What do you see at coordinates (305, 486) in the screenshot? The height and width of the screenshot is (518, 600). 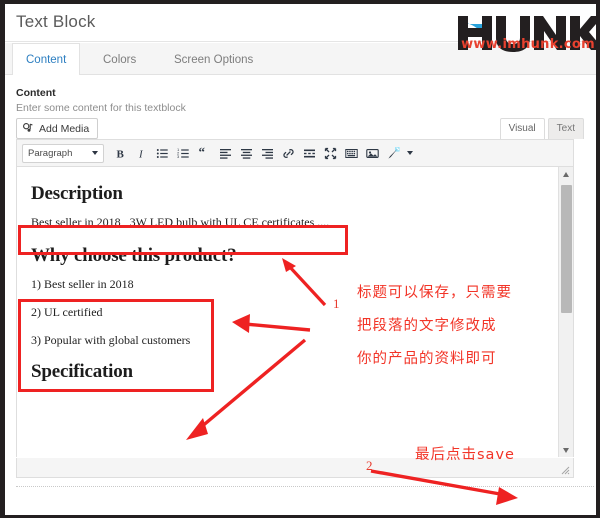 I see `section-divider` at bounding box center [305, 486].